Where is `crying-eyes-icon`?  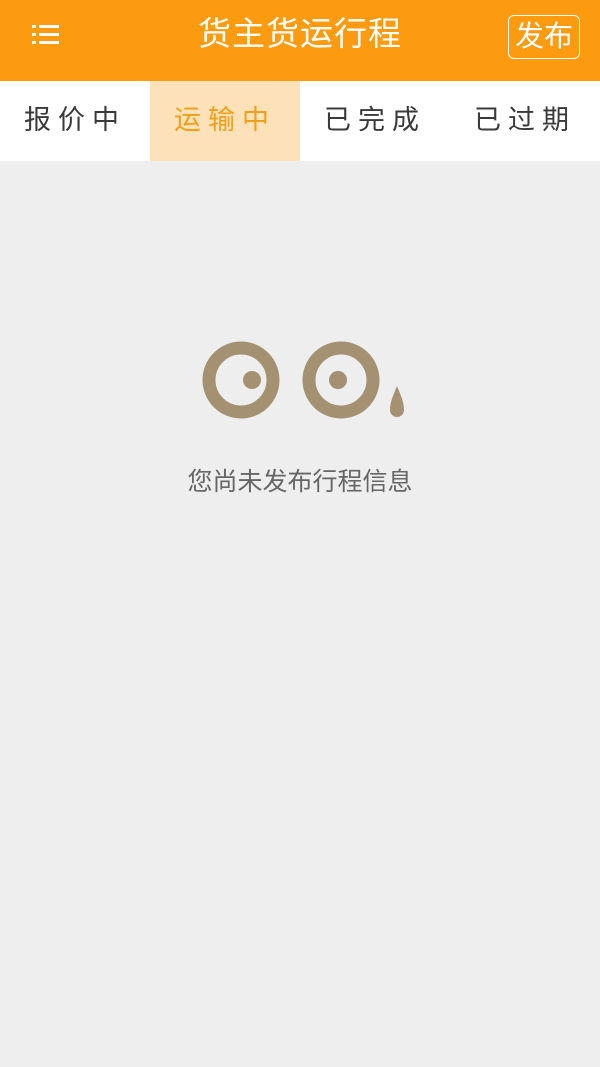
crying-eyes-icon is located at coordinates (303, 380).